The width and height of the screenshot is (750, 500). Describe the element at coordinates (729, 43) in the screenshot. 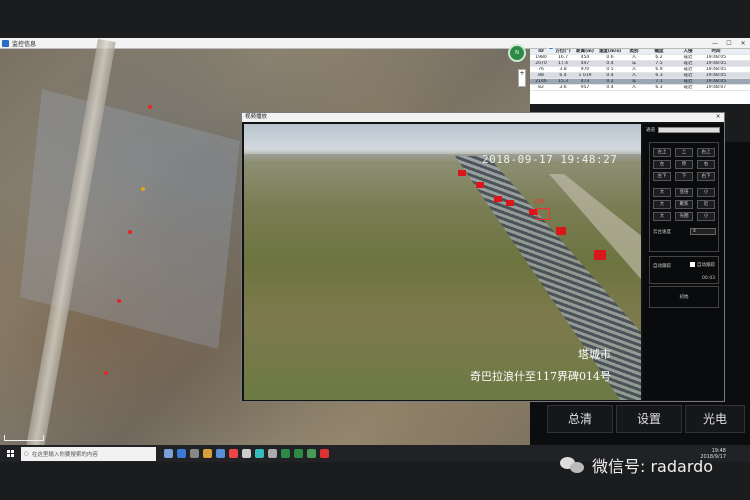

I see `maximize-button: ☐` at that location.